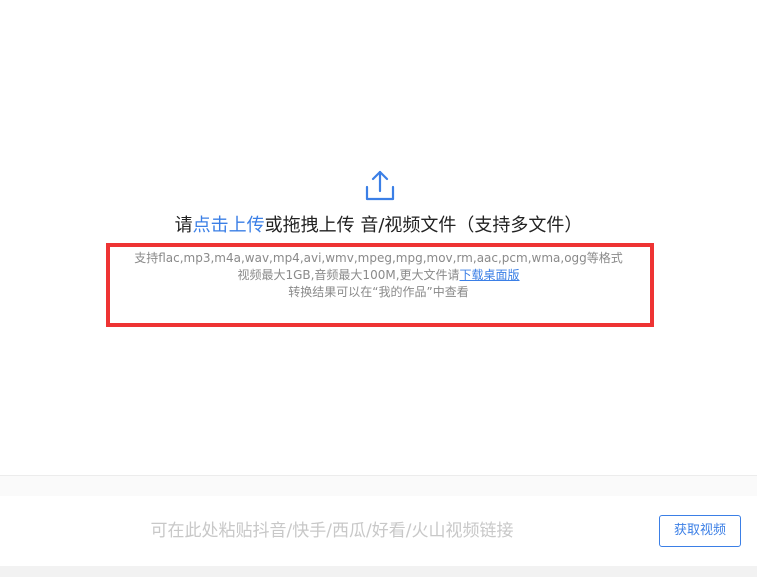  Describe the element at coordinates (700, 531) in the screenshot. I see `fetch-video-button: 获取视频` at that location.